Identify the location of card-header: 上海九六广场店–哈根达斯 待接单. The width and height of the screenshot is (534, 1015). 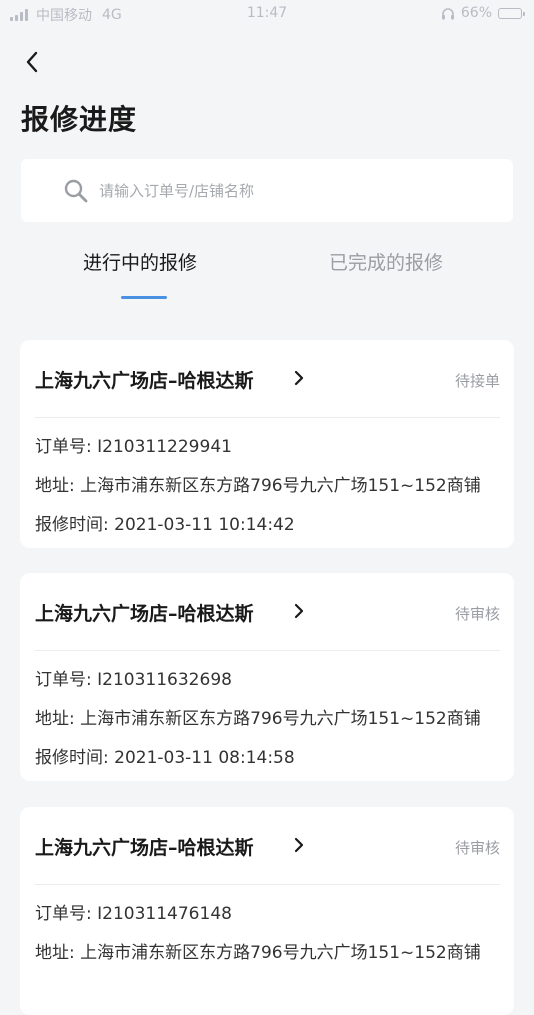
(267, 378).